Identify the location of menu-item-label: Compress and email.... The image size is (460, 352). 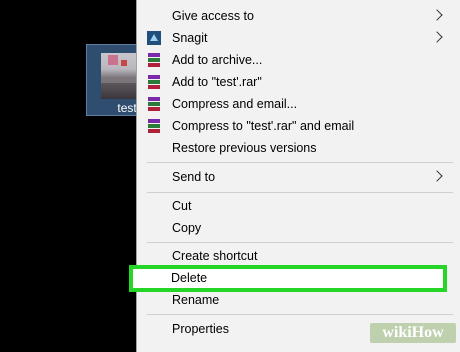
(235, 104).